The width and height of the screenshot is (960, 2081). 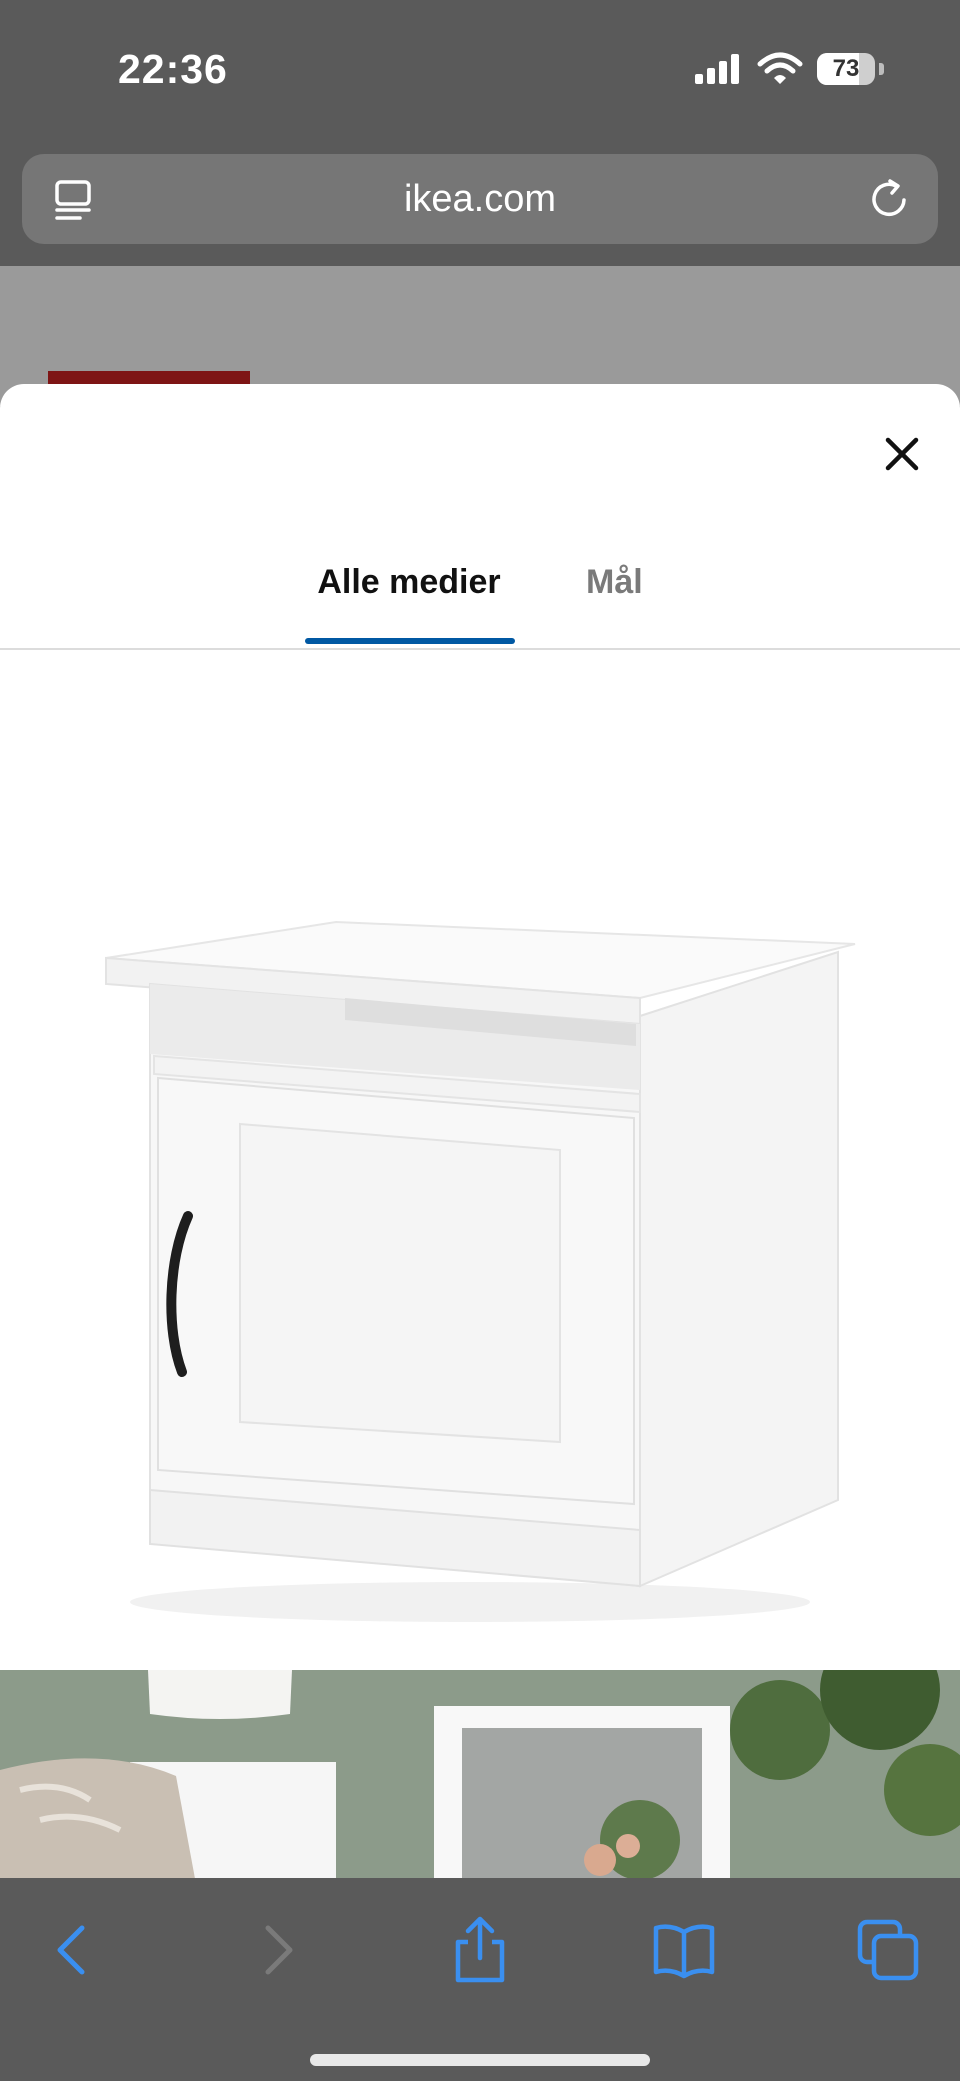 What do you see at coordinates (888, 1950) in the screenshot?
I see `tabs-icon` at bounding box center [888, 1950].